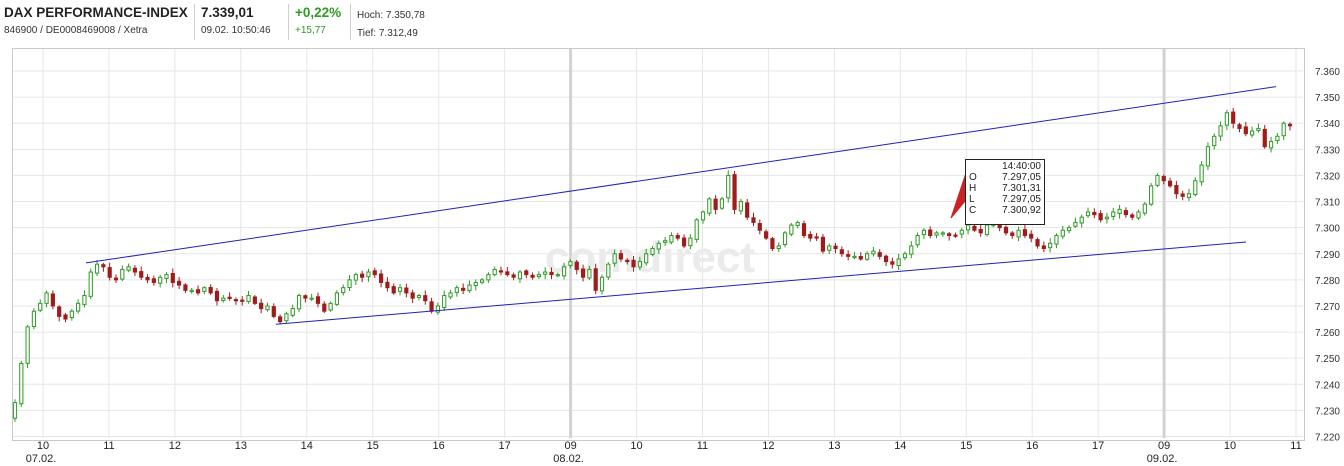 The width and height of the screenshot is (1344, 466). What do you see at coordinates (181, 293) in the screenshot?
I see `trendline-anchor` at bounding box center [181, 293].